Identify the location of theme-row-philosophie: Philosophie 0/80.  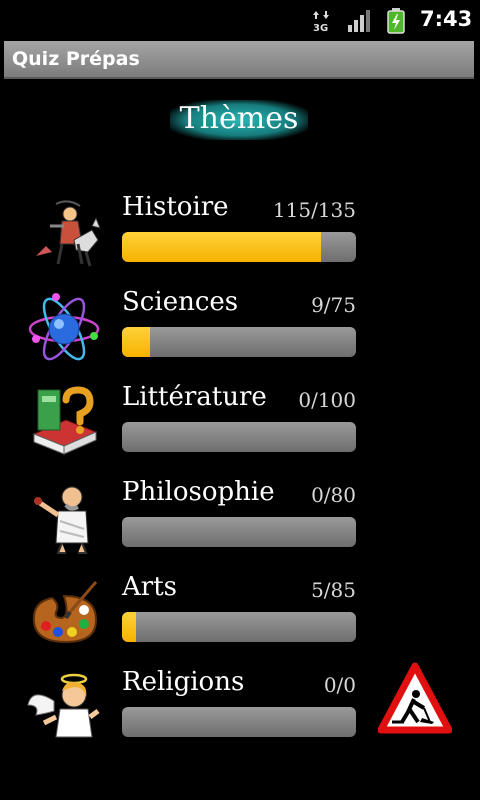
(240, 523).